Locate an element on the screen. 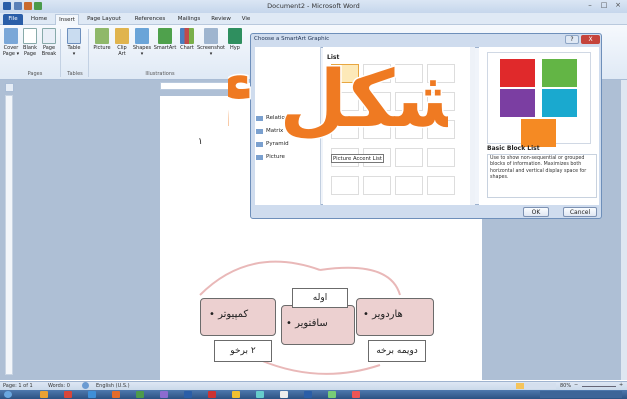 The height and width of the screenshot is (399, 627). overlay-heading: ۴ شکل is located at coordinates (337, 97).